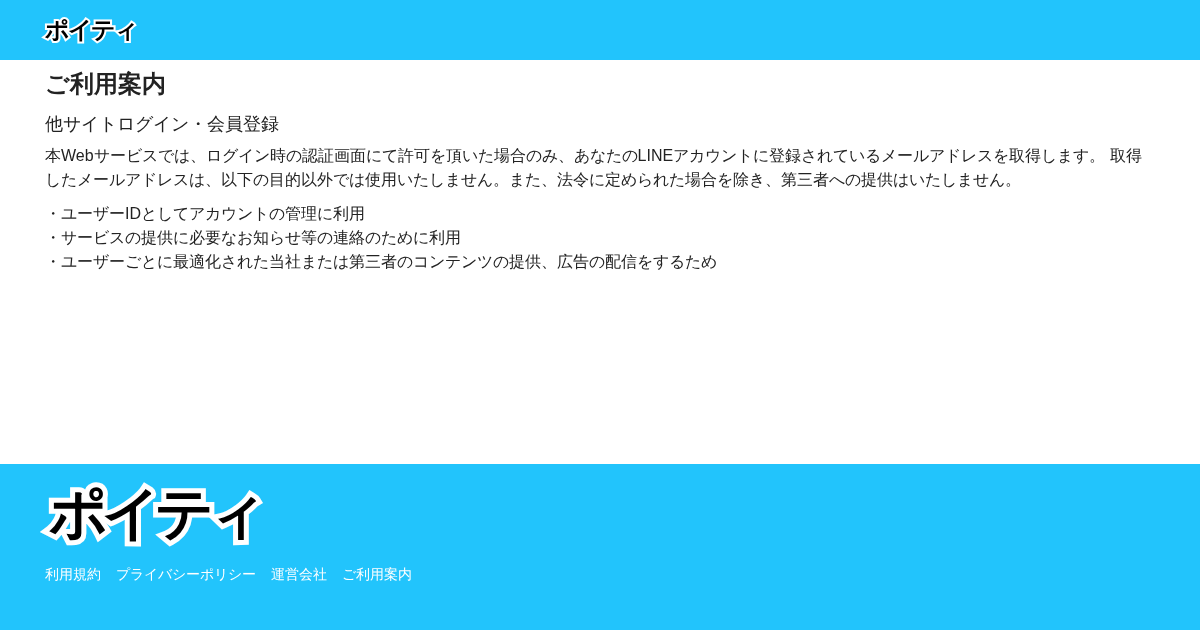 Image resolution: width=1200 pixels, height=630 pixels. I want to click on list-item: ・サービスの提供に必要なお知らせ等の連絡のために利用, so click(253, 238).